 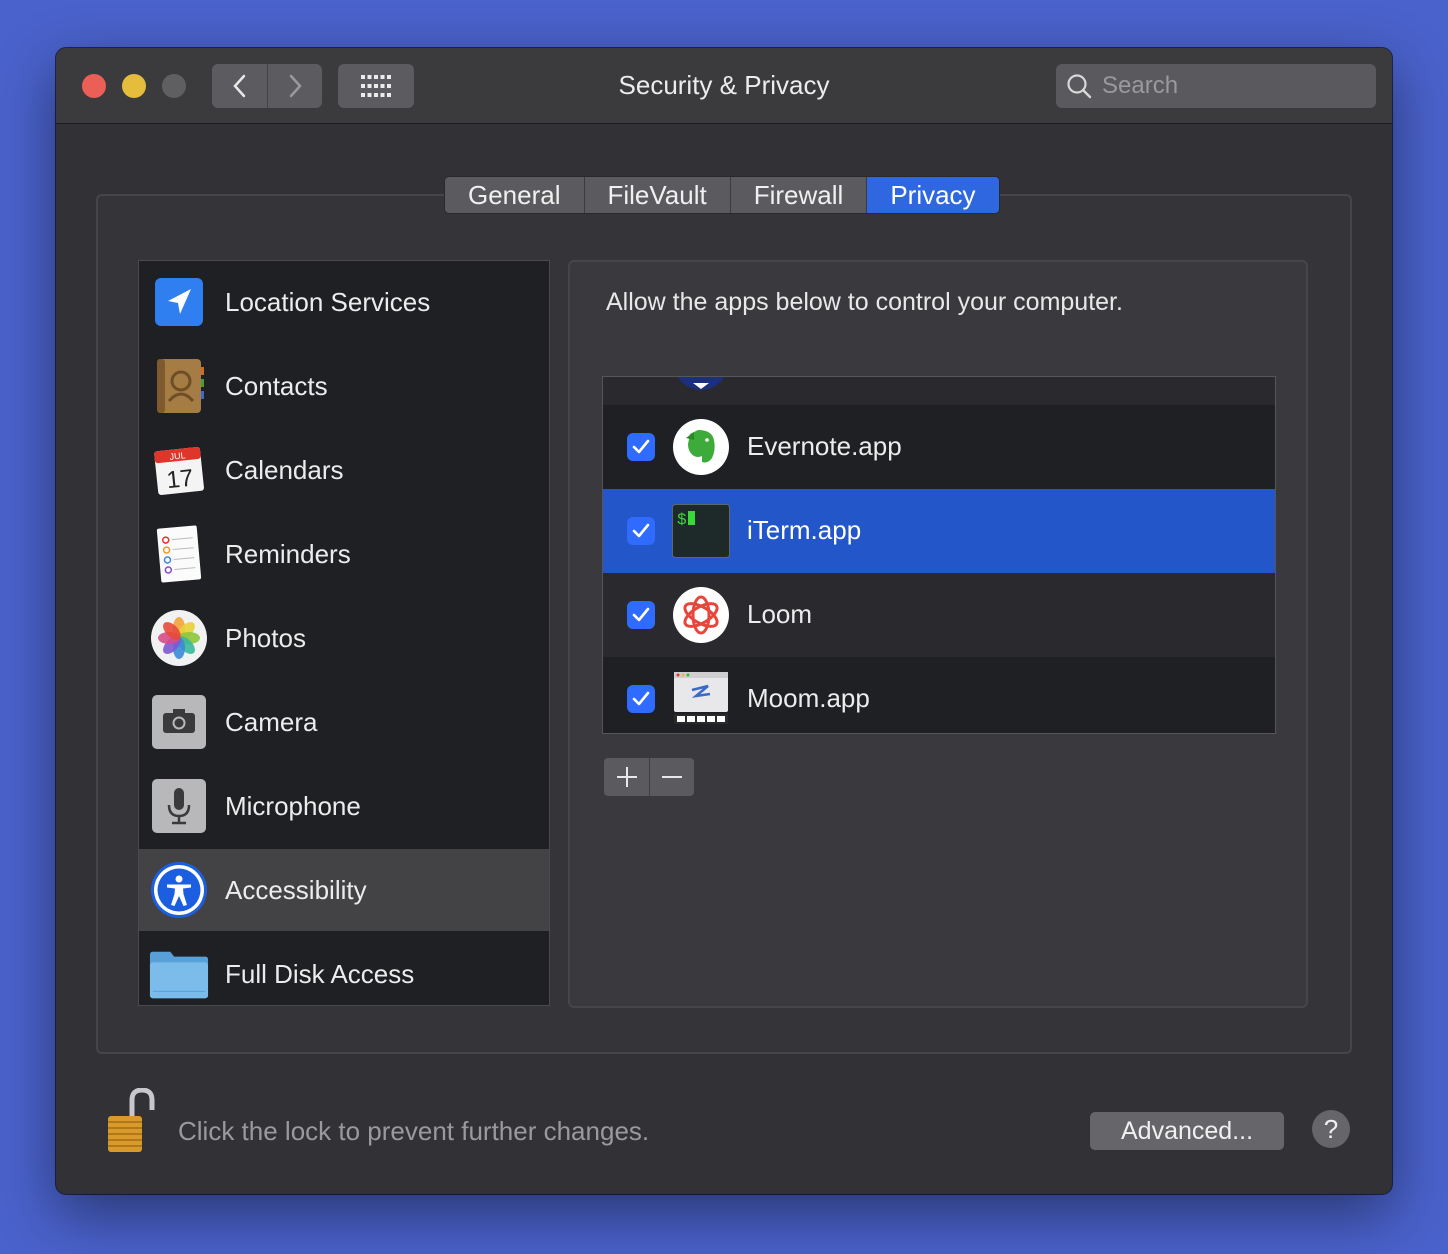 What do you see at coordinates (179, 302) in the screenshot?
I see `location-arrow-icon` at bounding box center [179, 302].